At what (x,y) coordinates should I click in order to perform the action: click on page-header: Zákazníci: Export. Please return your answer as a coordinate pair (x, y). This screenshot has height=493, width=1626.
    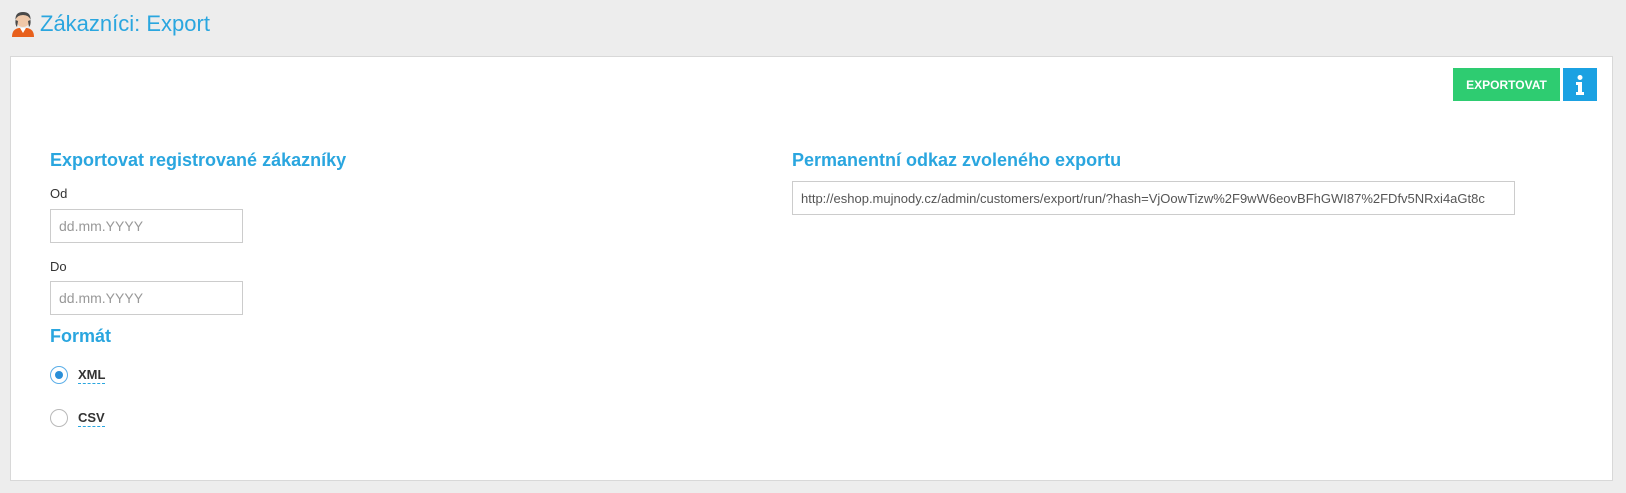
    Looking at the image, I should click on (110, 24).